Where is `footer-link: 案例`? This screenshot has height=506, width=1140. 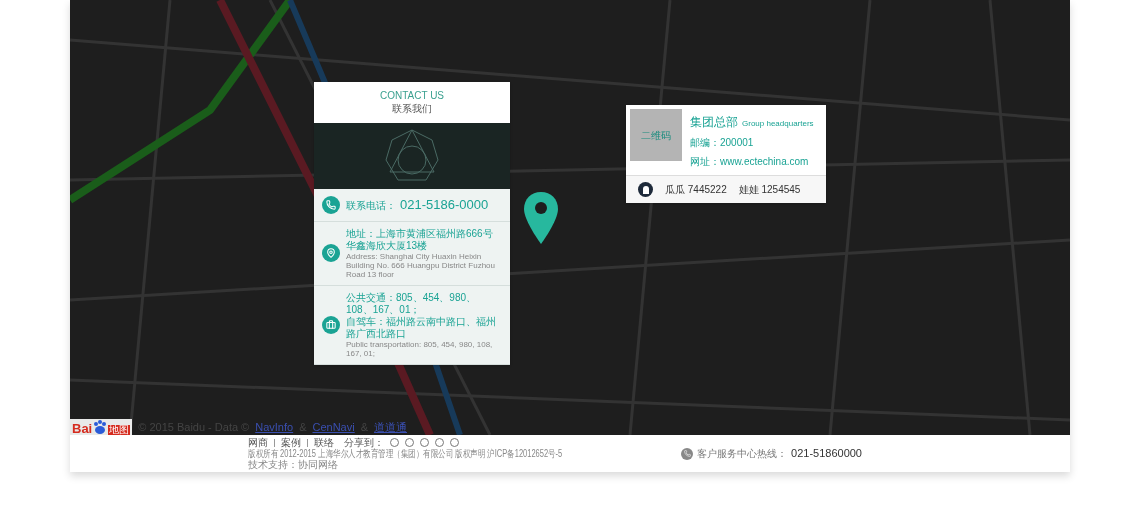 footer-link: 案例 is located at coordinates (291, 442).